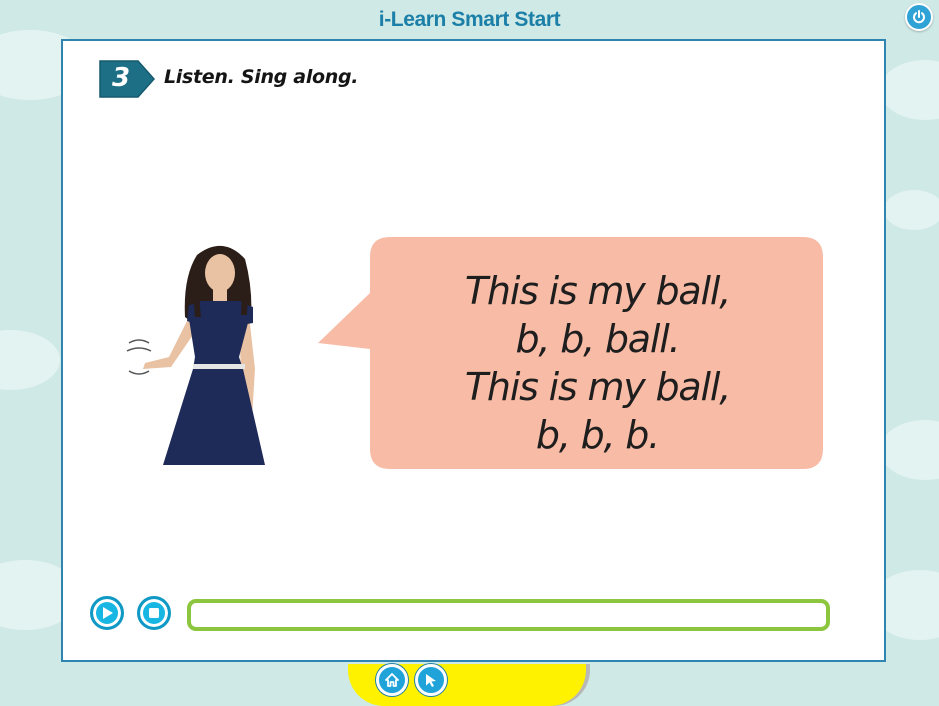 The image size is (939, 706). I want to click on activity-number-badge: 3, so click(127, 79).